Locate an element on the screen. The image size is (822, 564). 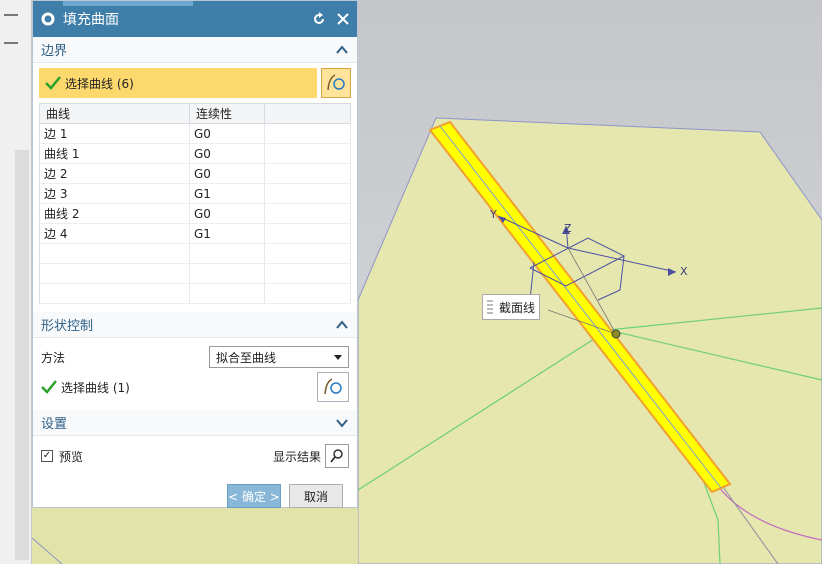
chevron-down-icon is located at coordinates (342, 423).